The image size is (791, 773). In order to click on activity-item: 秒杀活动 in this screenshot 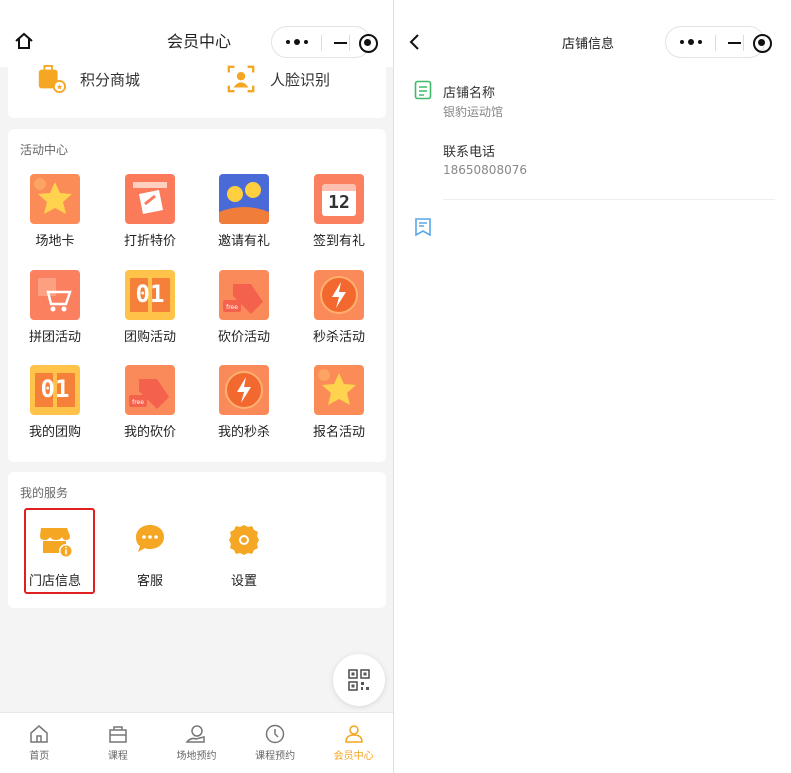, I will do `click(339, 307)`.